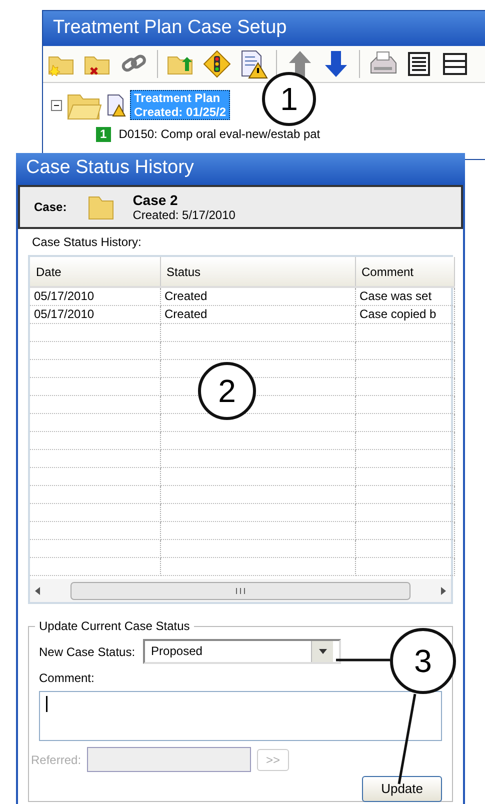  I want to click on dialog-title: Case Status History, so click(240, 169).